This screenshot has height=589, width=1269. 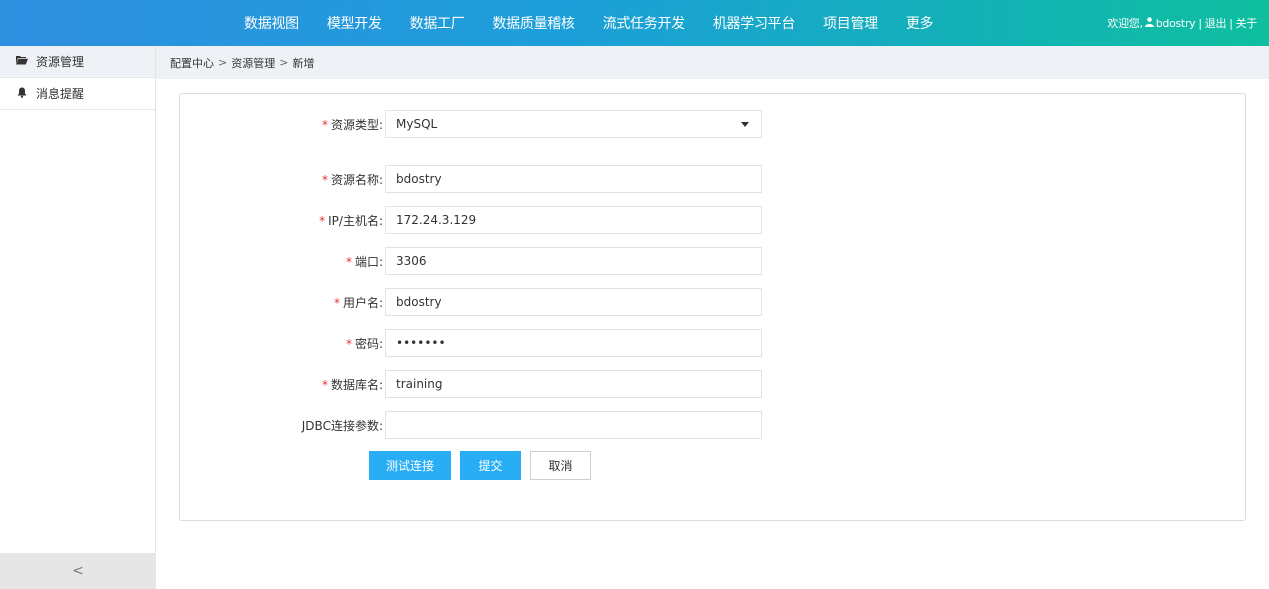 What do you see at coordinates (342, 425) in the screenshot?
I see `jdbc-label: JDBC连接参数:` at bounding box center [342, 425].